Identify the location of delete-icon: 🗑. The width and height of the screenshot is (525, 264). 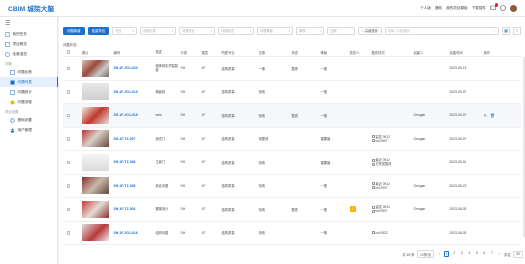
(492, 115).